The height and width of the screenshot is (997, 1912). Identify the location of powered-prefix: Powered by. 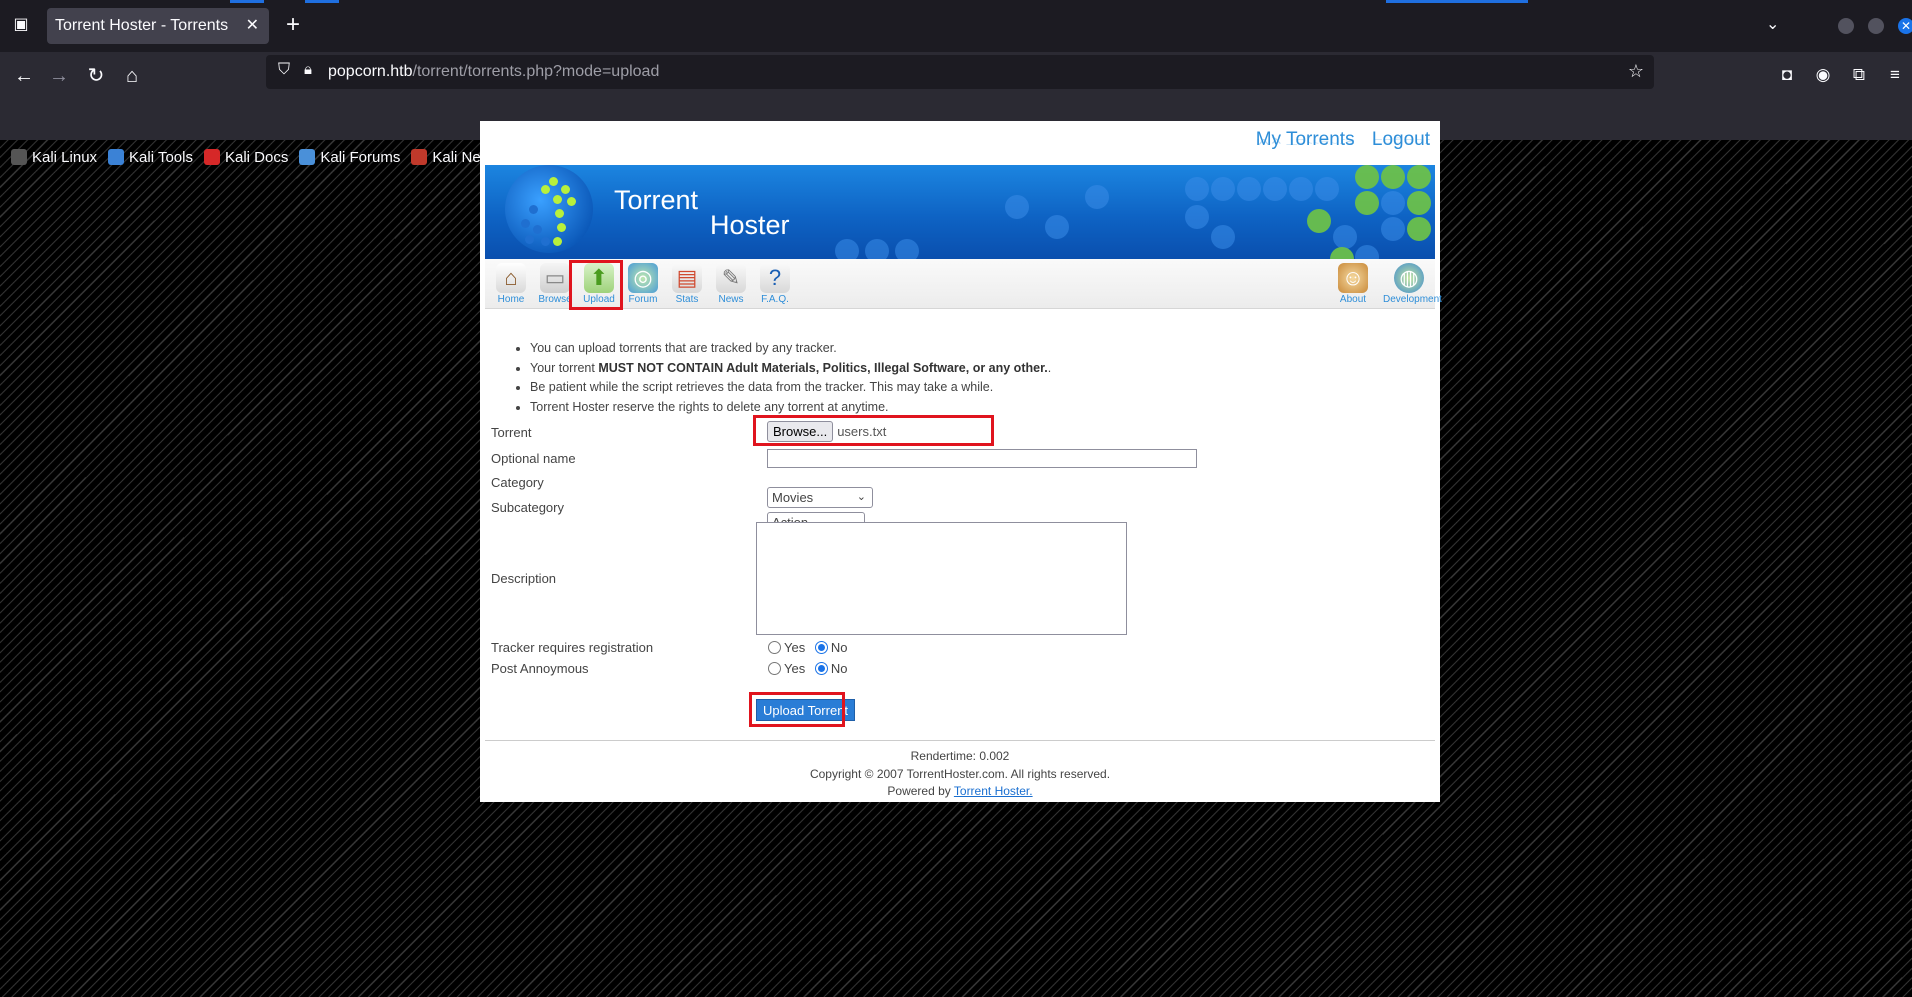
(920, 791).